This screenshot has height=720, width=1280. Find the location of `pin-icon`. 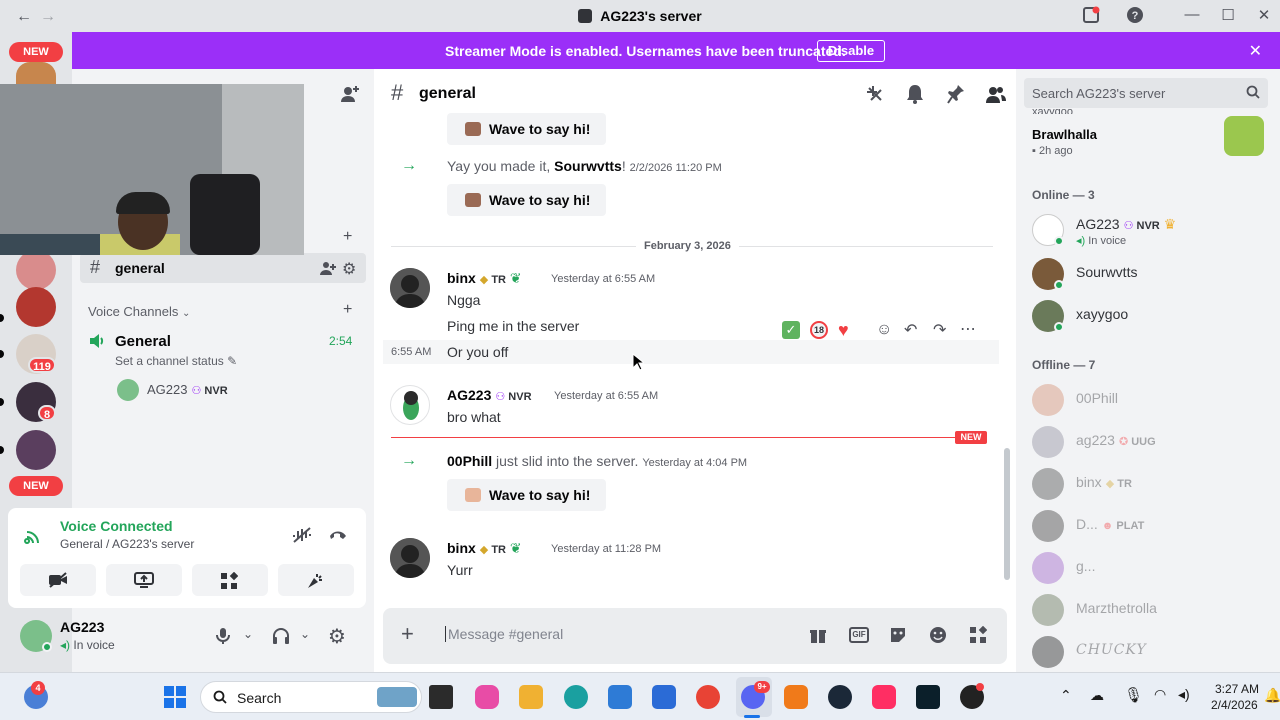

pin-icon is located at coordinates (956, 94).